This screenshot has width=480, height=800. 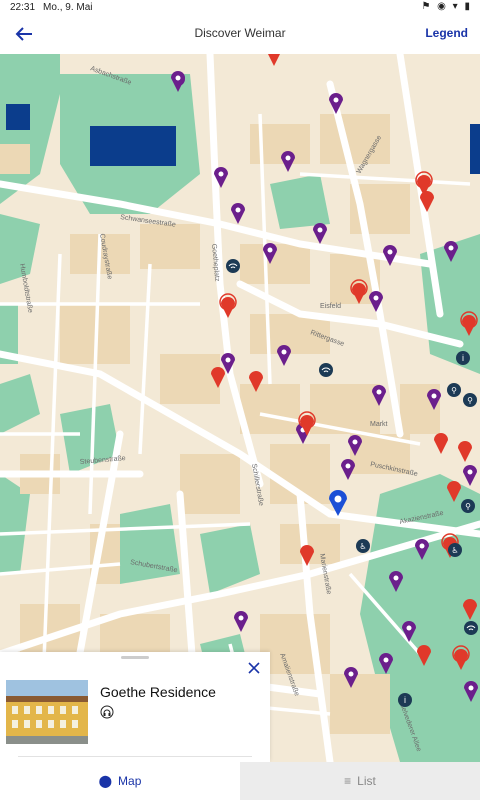 I want to click on tab-map: ⬤ Map, so click(x=120, y=781).